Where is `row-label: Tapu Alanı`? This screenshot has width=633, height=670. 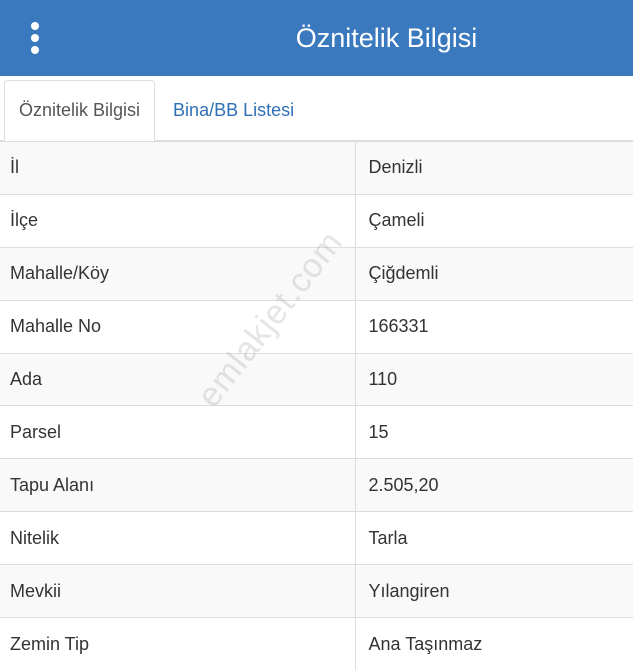
row-label: Tapu Alanı is located at coordinates (178, 485).